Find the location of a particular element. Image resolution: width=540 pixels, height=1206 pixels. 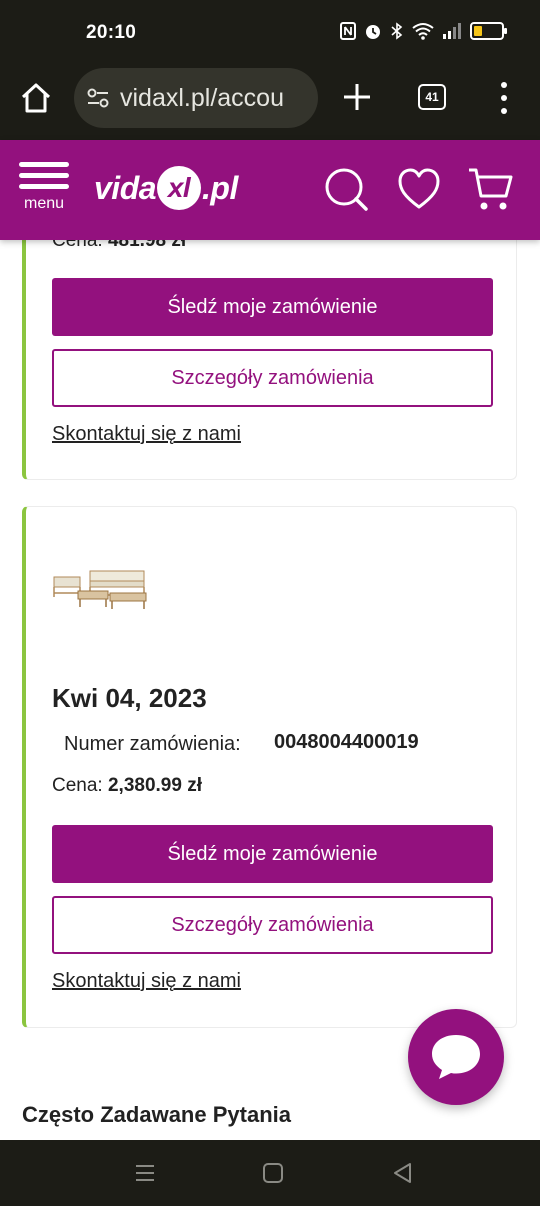

site-settings-icon is located at coordinates (98, 98).